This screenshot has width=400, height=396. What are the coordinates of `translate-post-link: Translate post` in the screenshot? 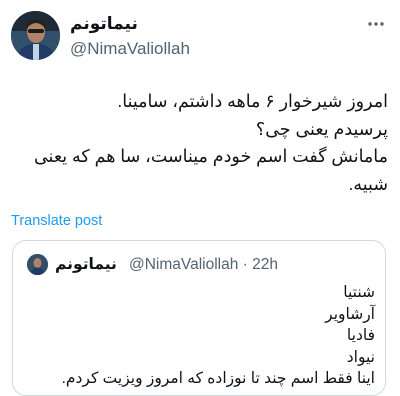 It's located at (56, 221).